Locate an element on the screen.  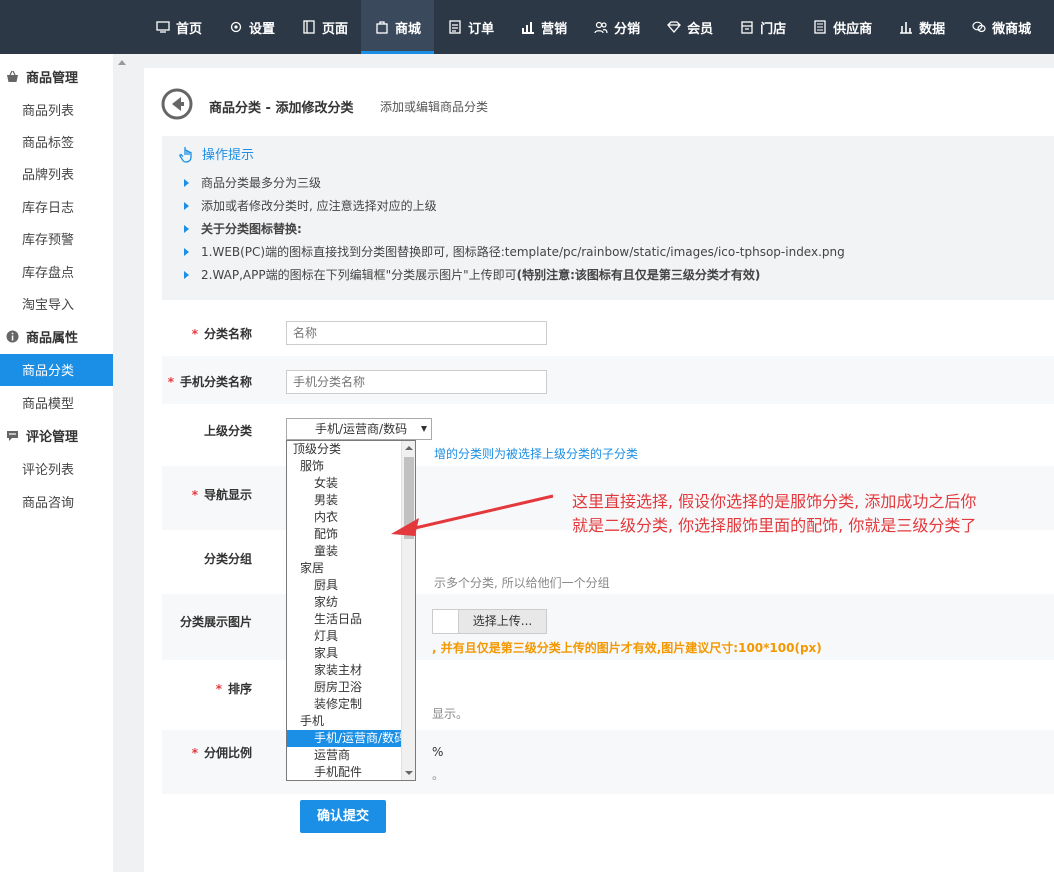
dropdown-option: 童装 is located at coordinates (351, 551).